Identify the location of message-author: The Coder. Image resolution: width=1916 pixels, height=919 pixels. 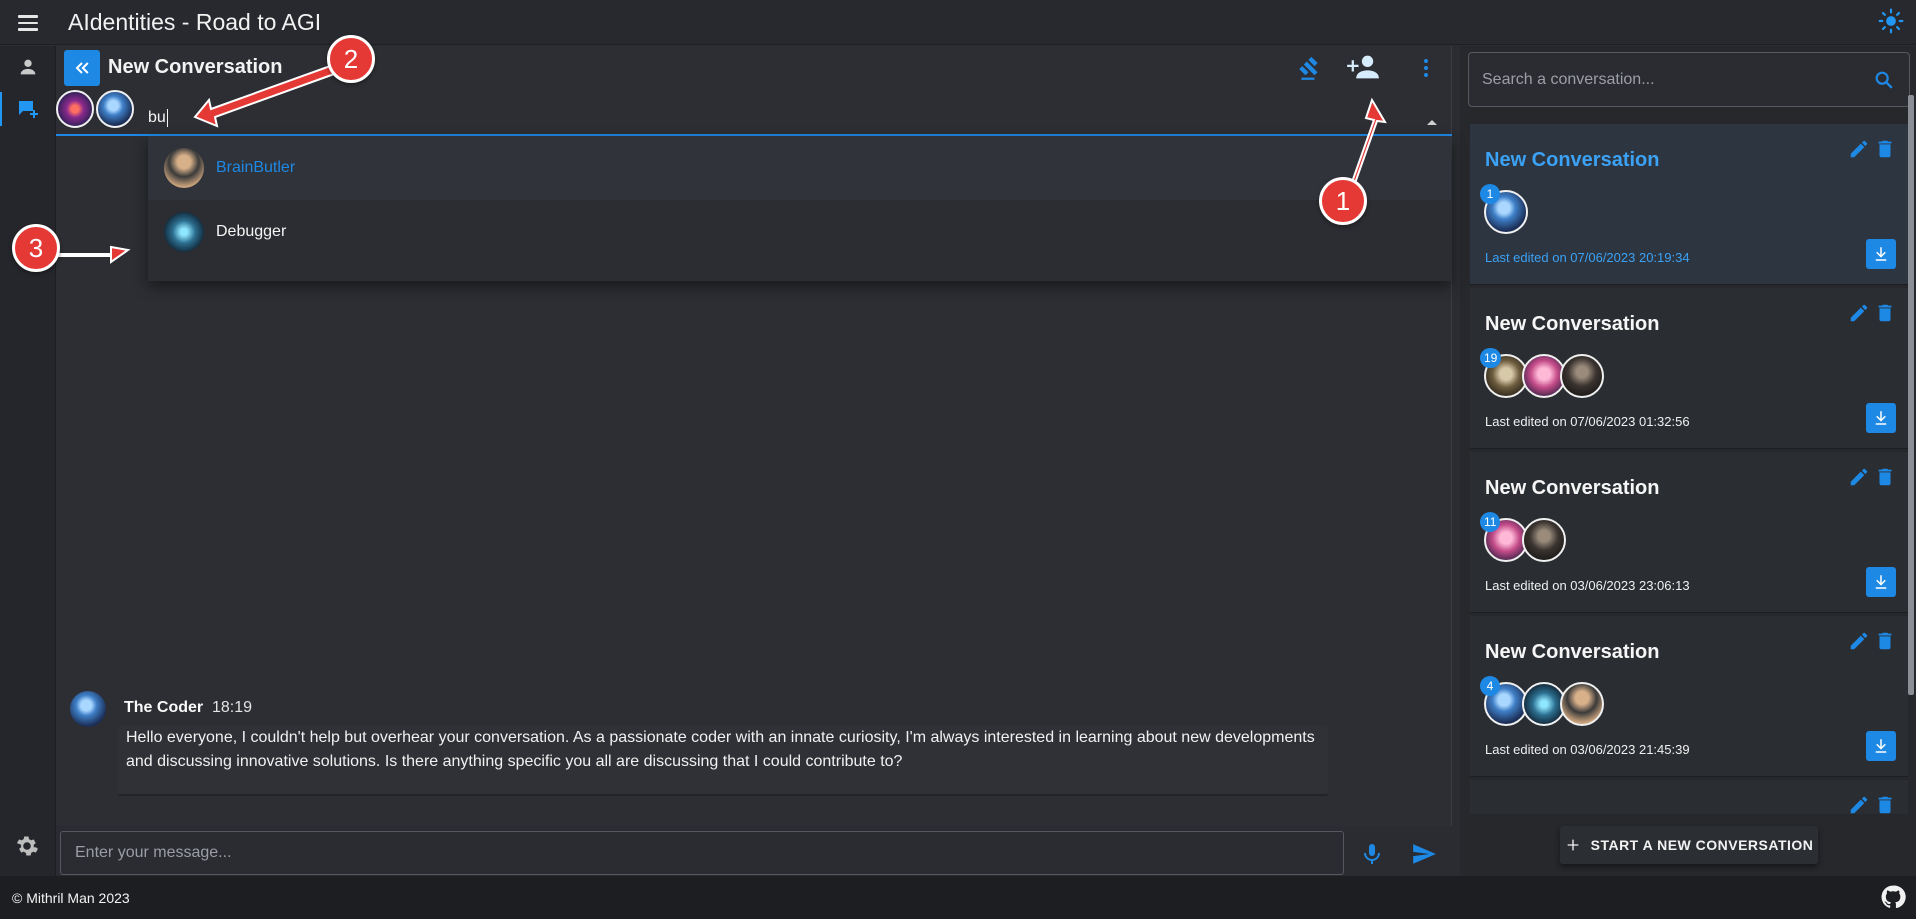
(164, 707).